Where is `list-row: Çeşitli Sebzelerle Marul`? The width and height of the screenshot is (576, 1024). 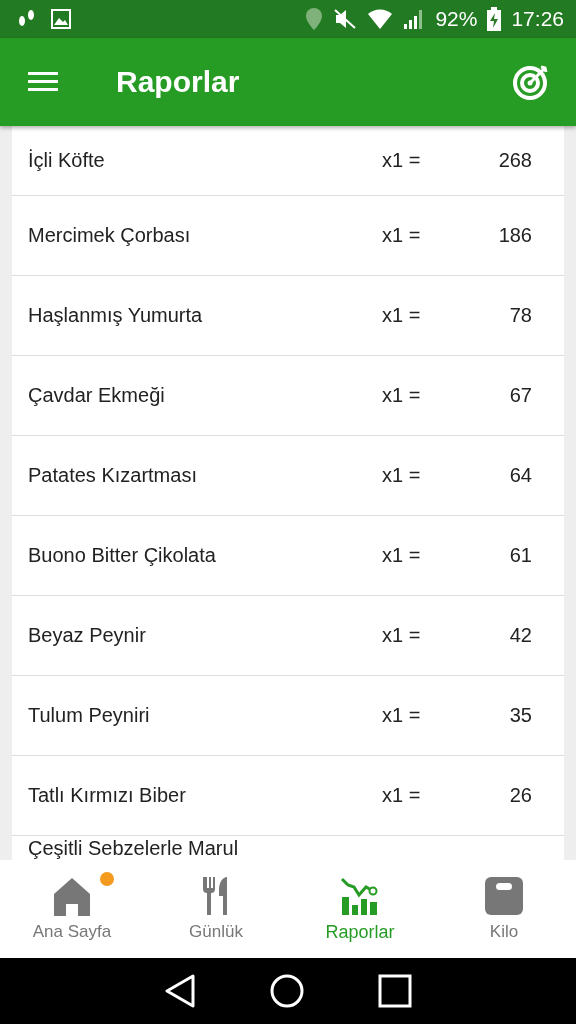
list-row: Çeşitli Sebzelerle Marul is located at coordinates (288, 848).